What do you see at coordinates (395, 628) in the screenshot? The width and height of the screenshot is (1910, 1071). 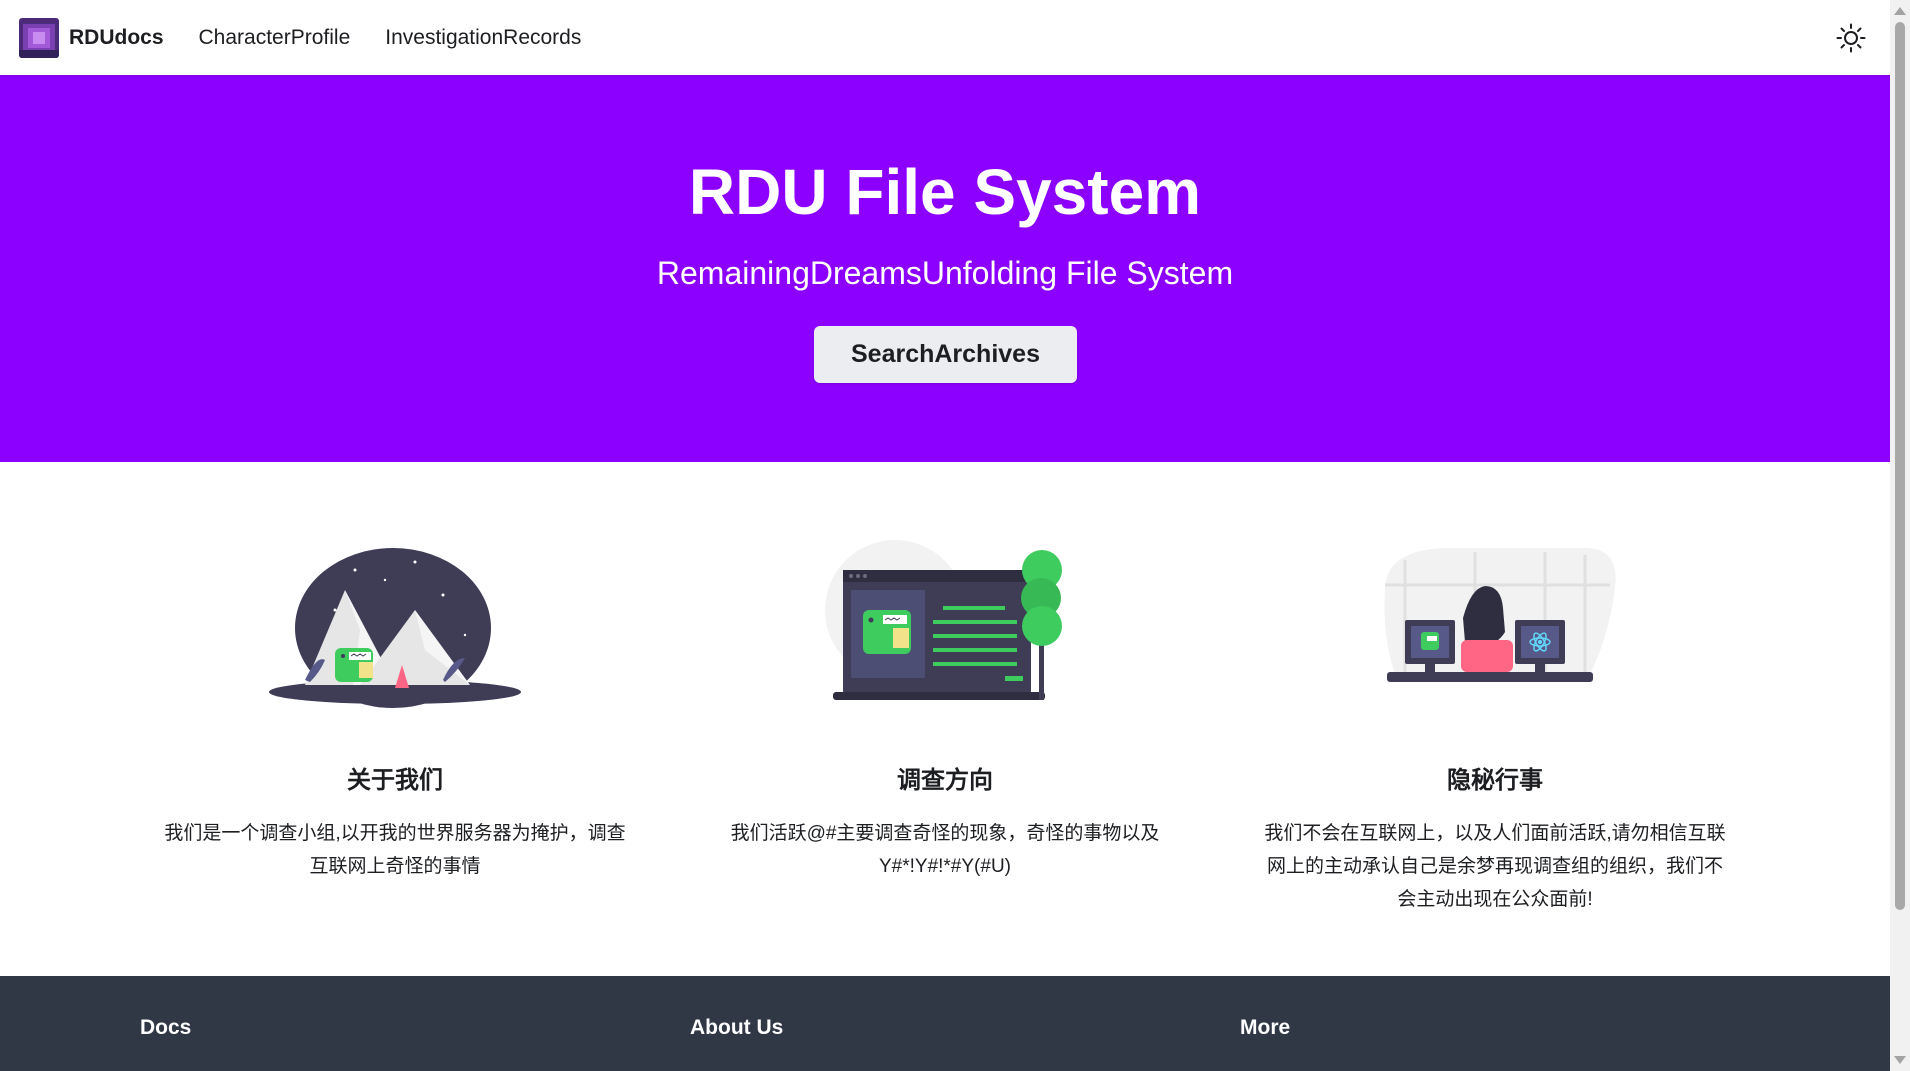 I see `mountain-illustration` at bounding box center [395, 628].